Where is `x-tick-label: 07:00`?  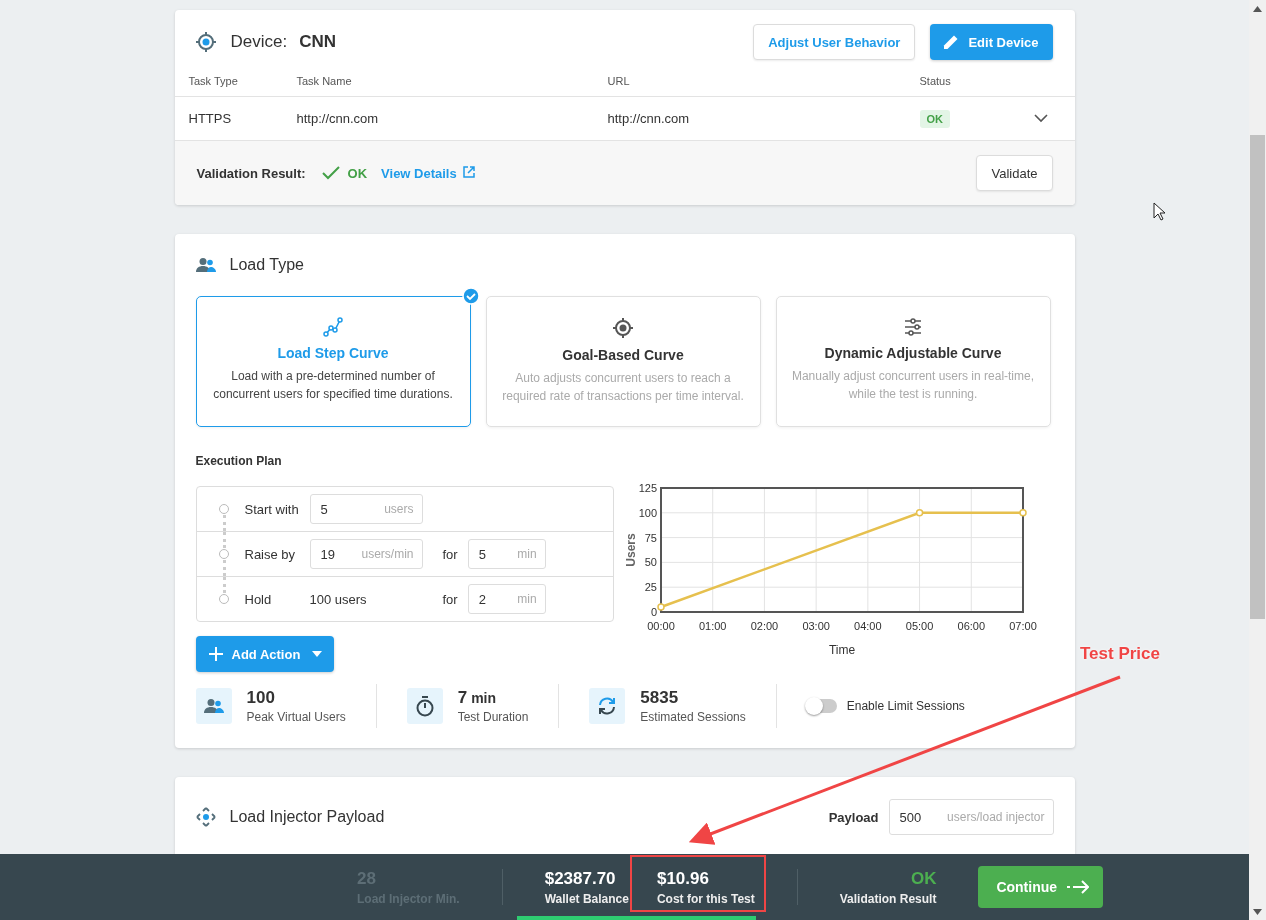 x-tick-label: 07:00 is located at coordinates (1022, 626).